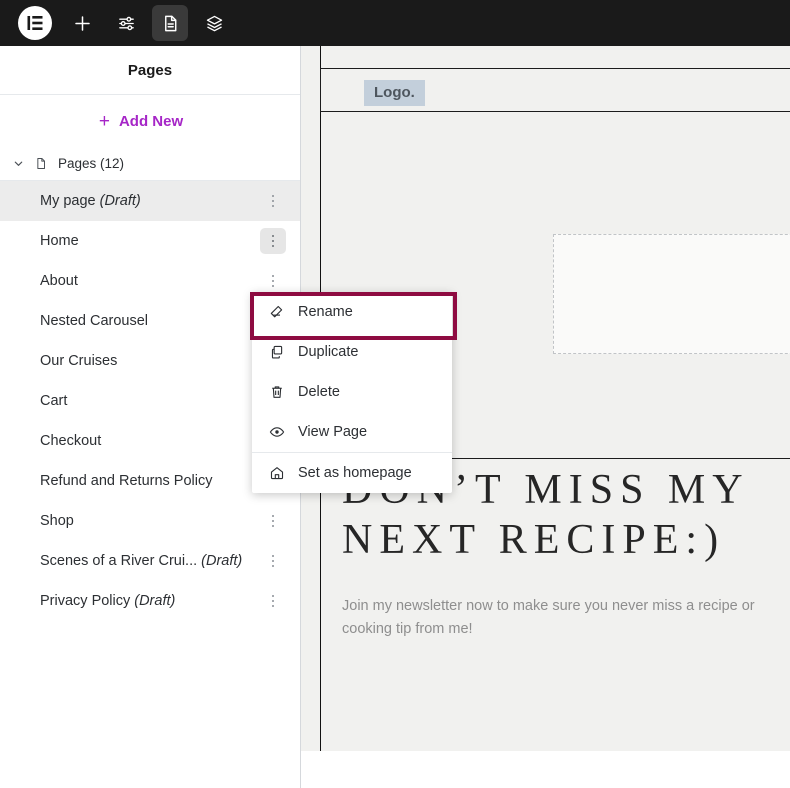  Describe the element at coordinates (85, 601) in the screenshot. I see `page-label: Privacy Policy` at that location.